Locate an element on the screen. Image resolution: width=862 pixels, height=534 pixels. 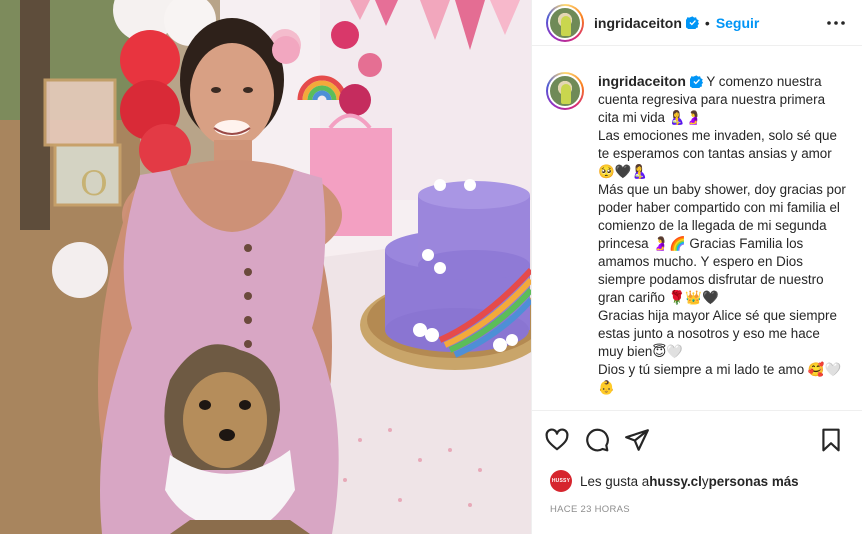
liker-avatar: HUSSY is located at coordinates (561, 481).